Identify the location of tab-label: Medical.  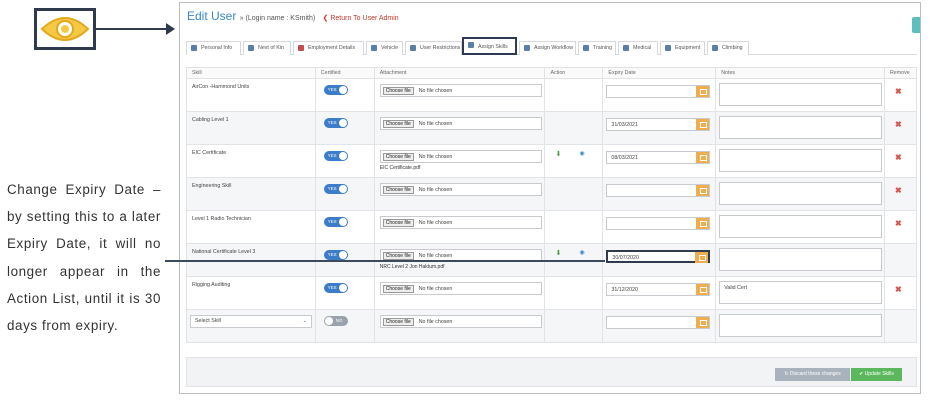
(642, 48).